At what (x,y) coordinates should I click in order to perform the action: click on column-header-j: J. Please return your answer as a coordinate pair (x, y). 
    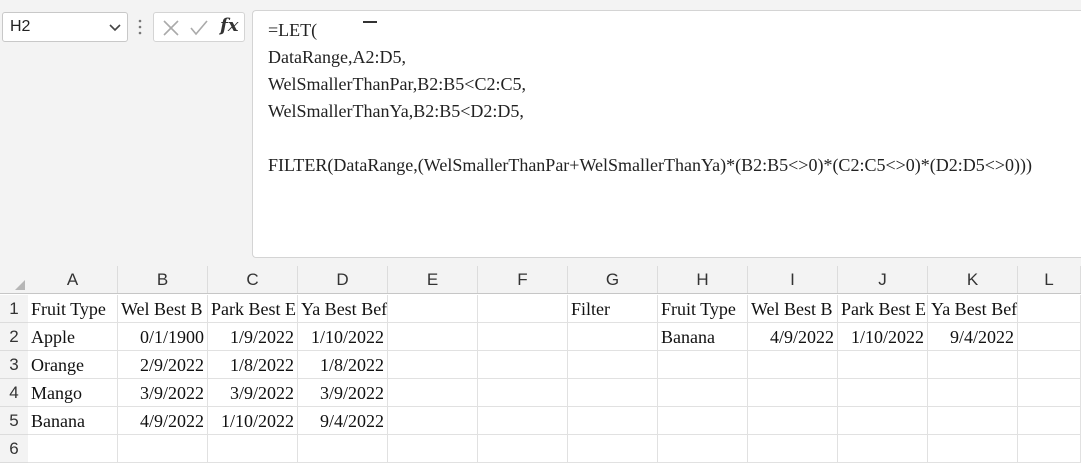
    Looking at the image, I should click on (883, 279).